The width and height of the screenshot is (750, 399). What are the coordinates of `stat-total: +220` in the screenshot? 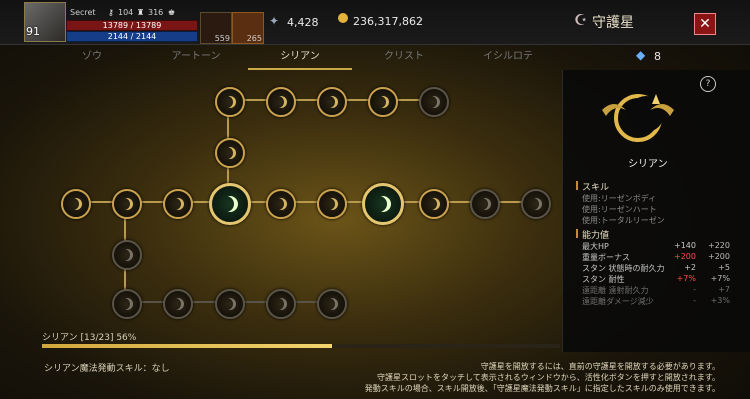 It's located at (719, 245).